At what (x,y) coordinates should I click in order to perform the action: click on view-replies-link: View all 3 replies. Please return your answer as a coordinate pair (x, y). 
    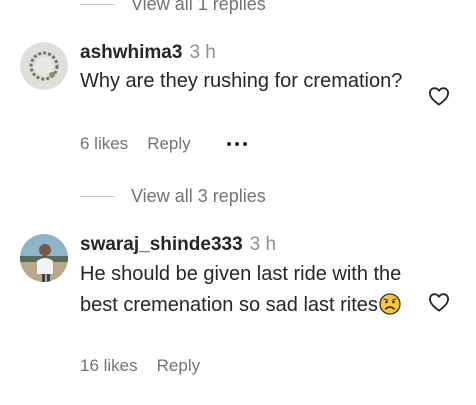
    Looking at the image, I should click on (173, 196).